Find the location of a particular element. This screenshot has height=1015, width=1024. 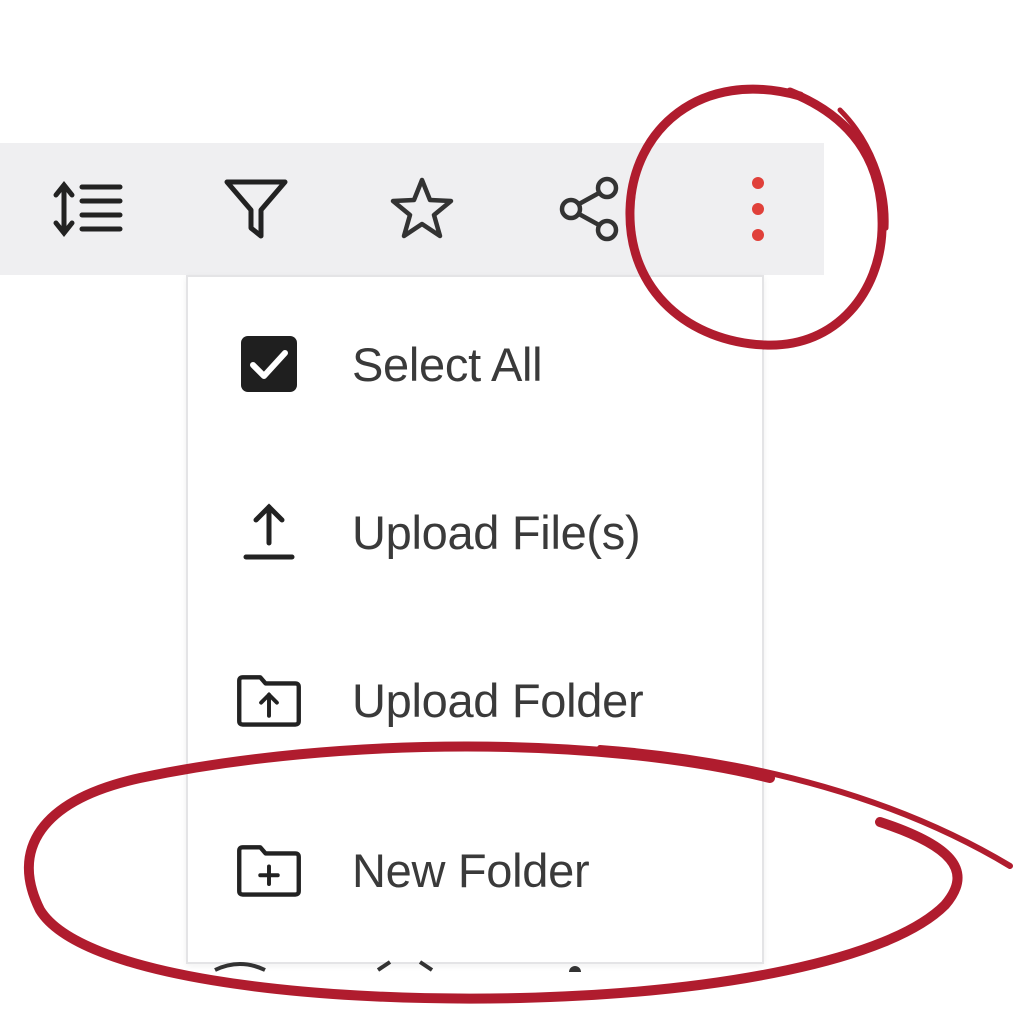

menu-item-new-folder: New Folder is located at coordinates (475, 870).